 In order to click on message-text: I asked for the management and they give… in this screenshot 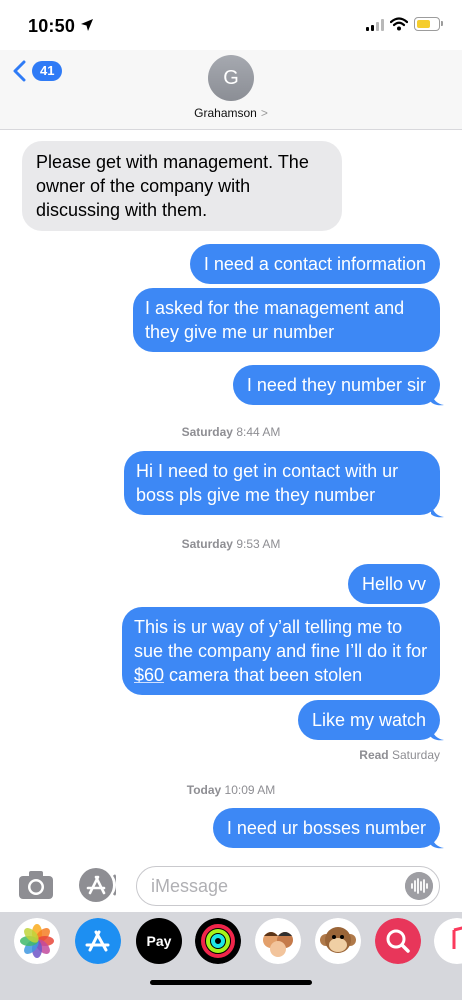, I will do `click(275, 320)`.